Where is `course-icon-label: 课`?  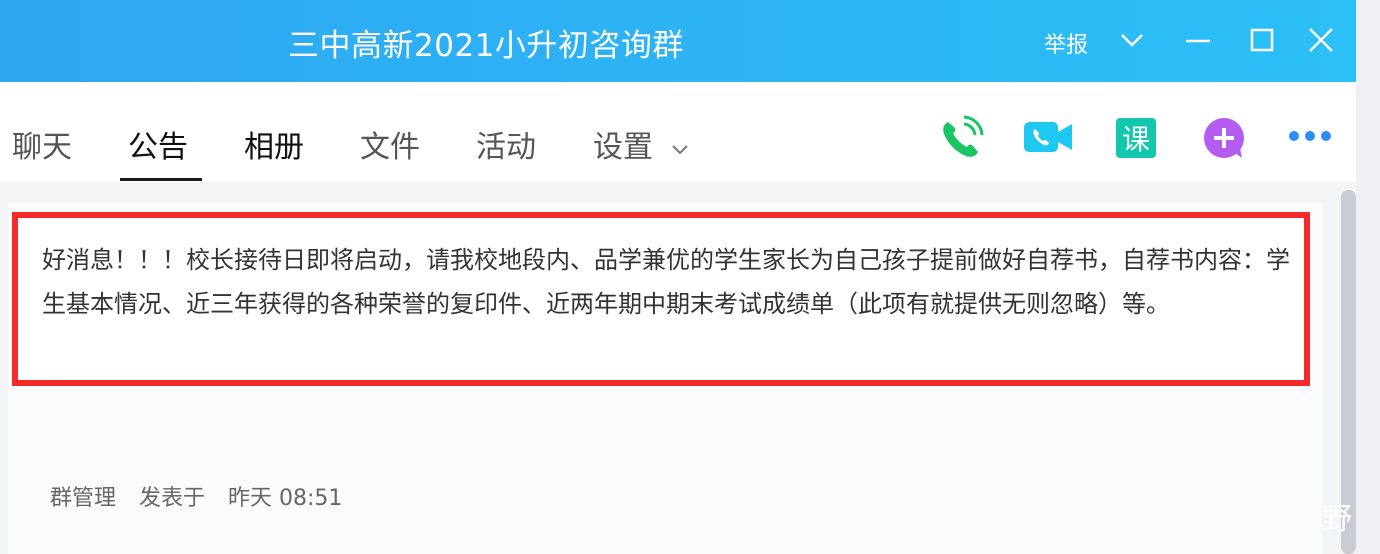 course-icon-label: 课 is located at coordinates (1136, 139).